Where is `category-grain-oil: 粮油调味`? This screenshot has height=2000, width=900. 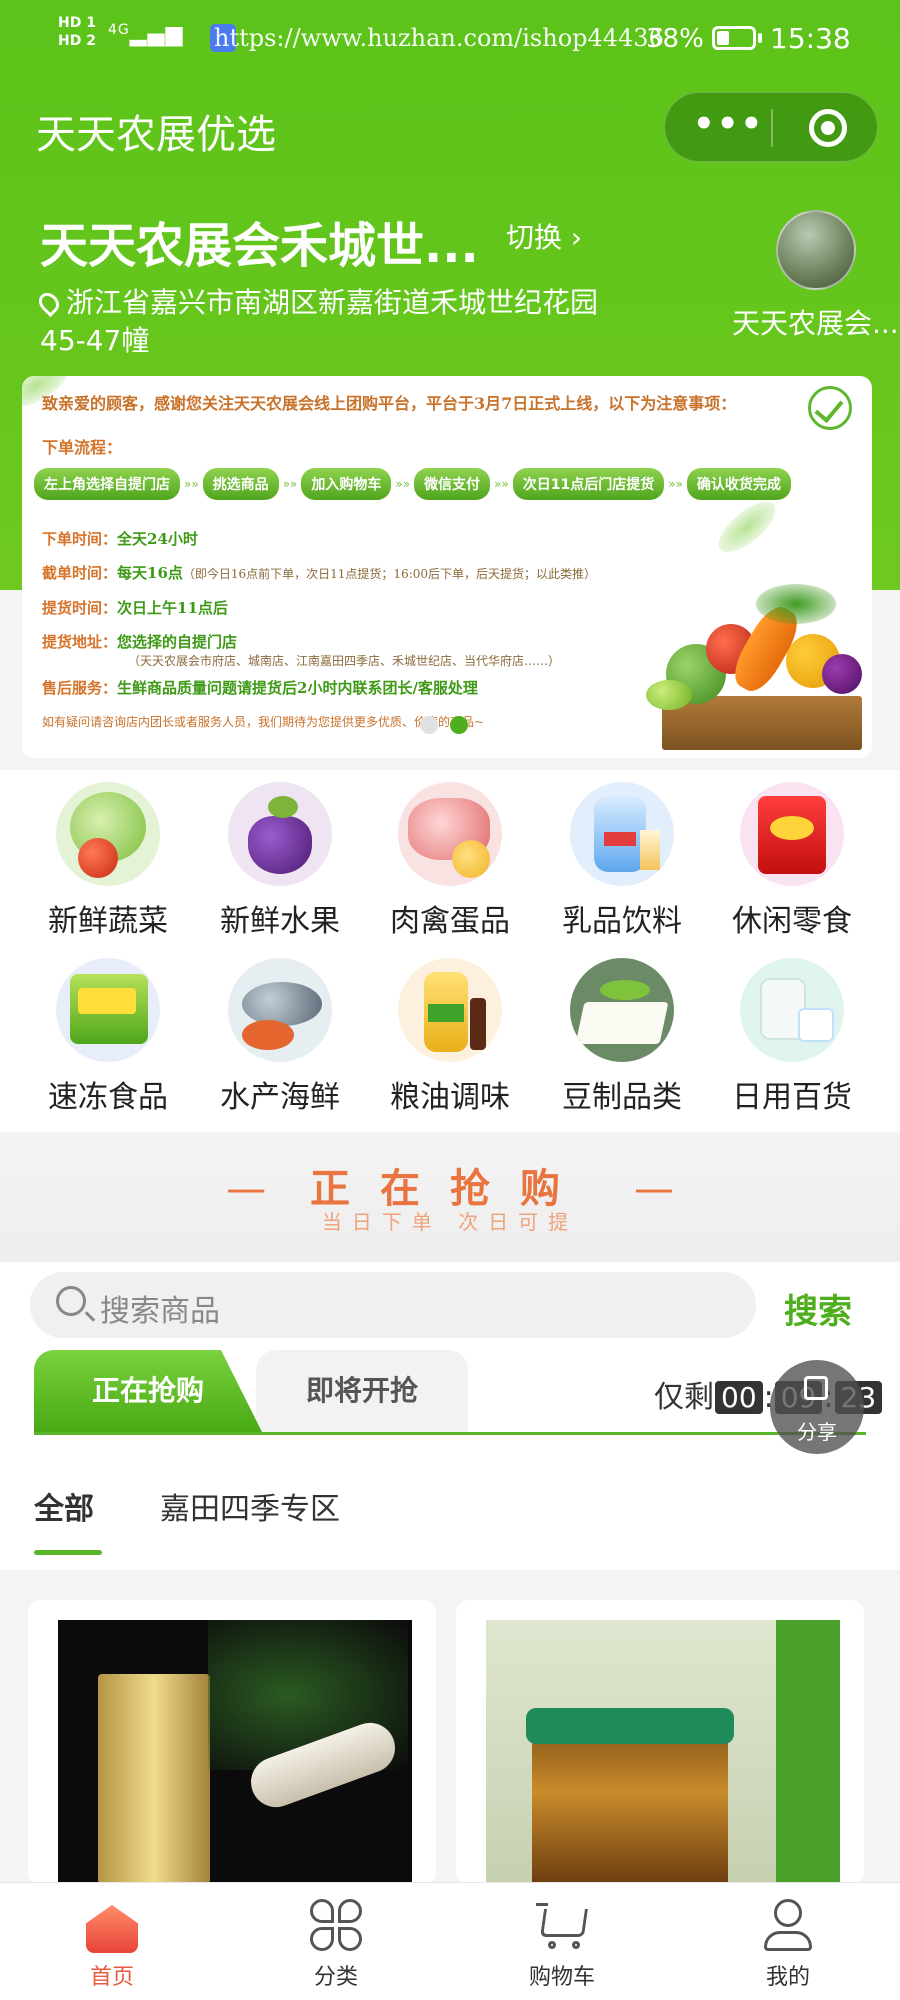 category-grain-oil: 粮油调味 is located at coordinates (450, 1037).